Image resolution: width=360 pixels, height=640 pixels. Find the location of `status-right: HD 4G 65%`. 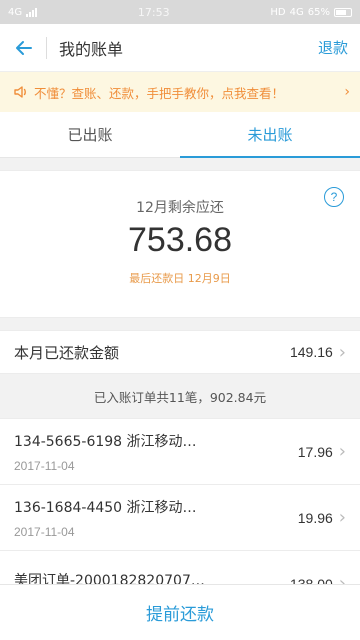

status-right: HD 4G 65% is located at coordinates (311, 12).